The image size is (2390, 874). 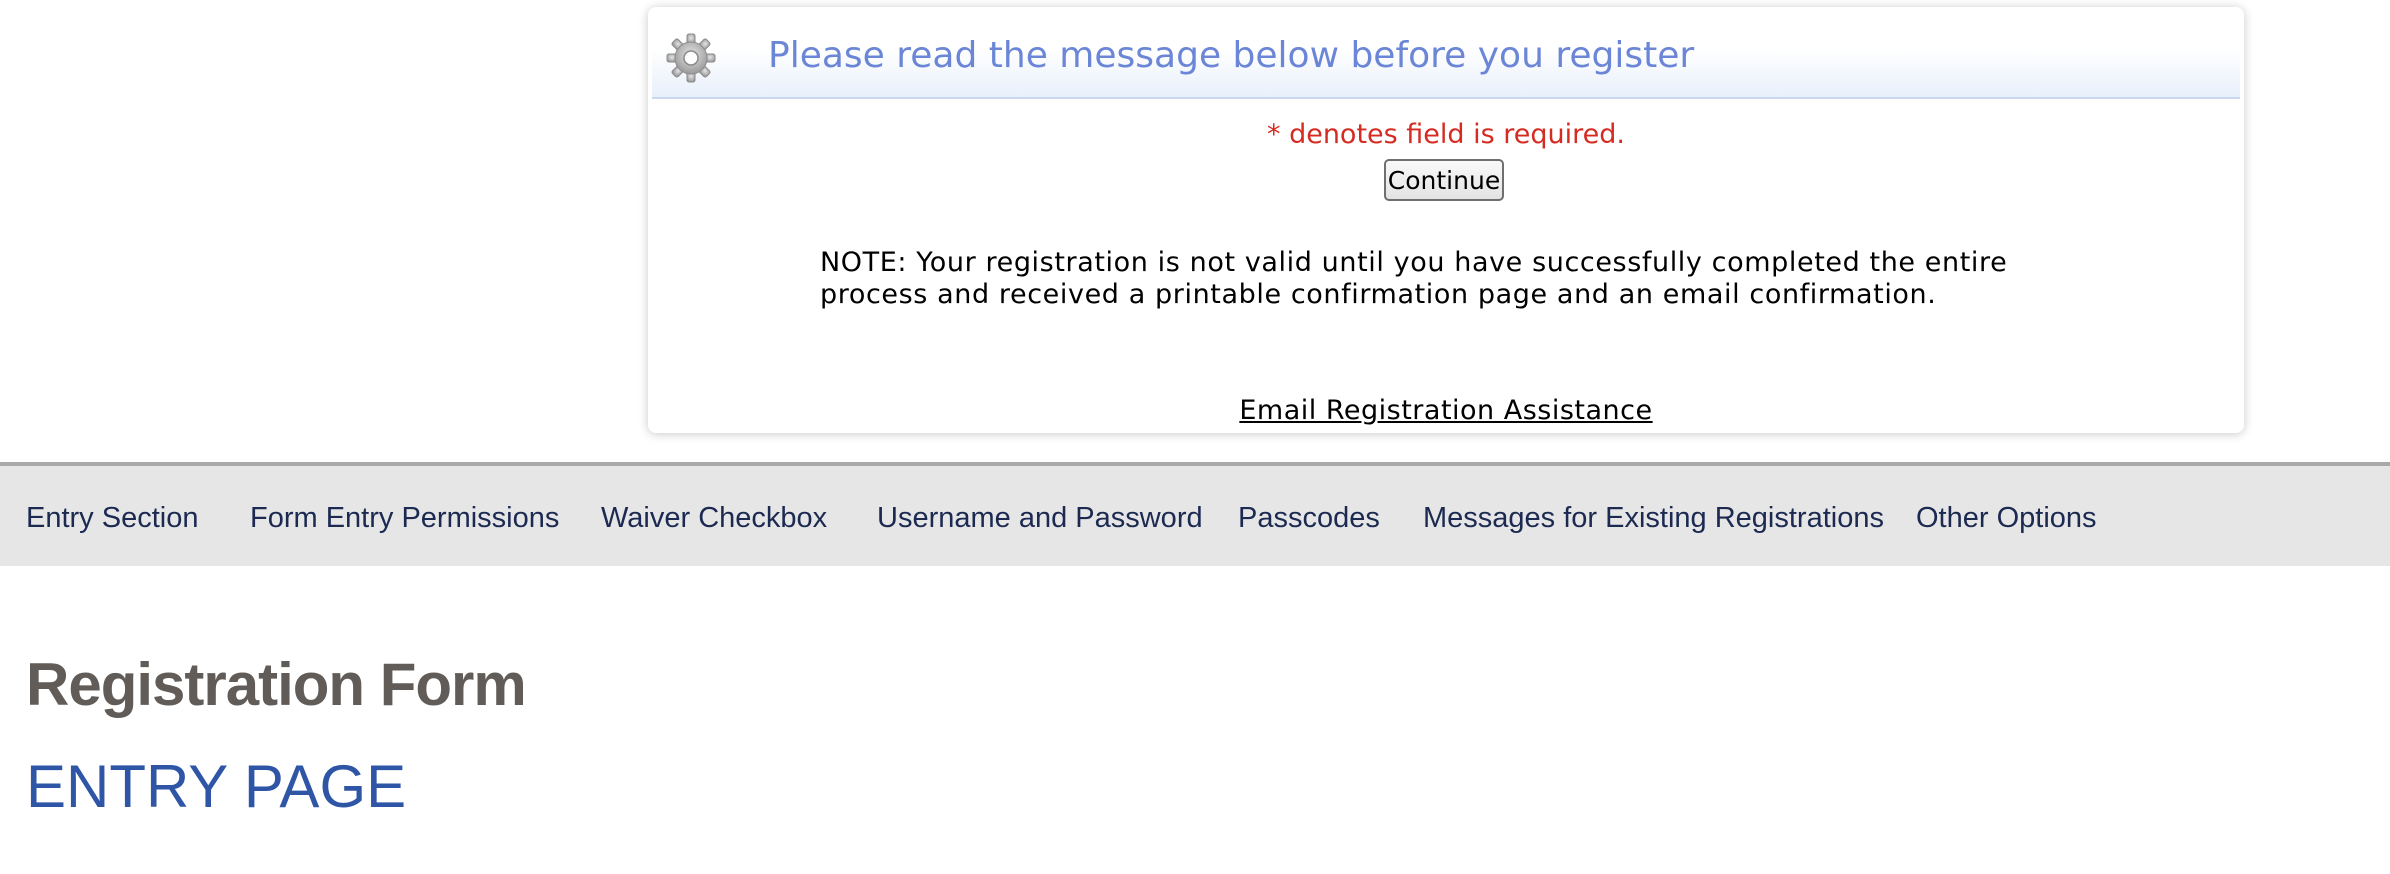 I want to click on nav-item-waiver-checkbox: Waiver Checkbox, so click(x=714, y=518).